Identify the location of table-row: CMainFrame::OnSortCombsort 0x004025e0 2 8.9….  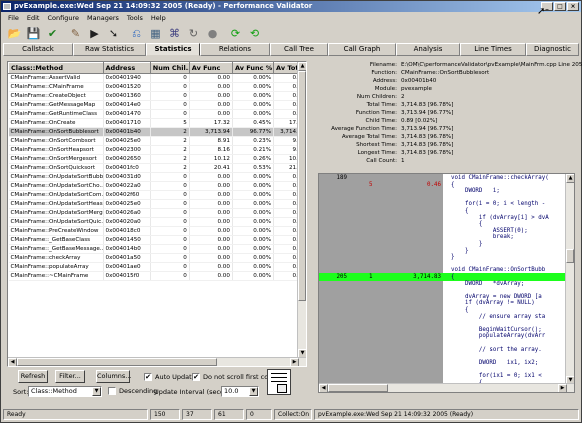
(157, 141).